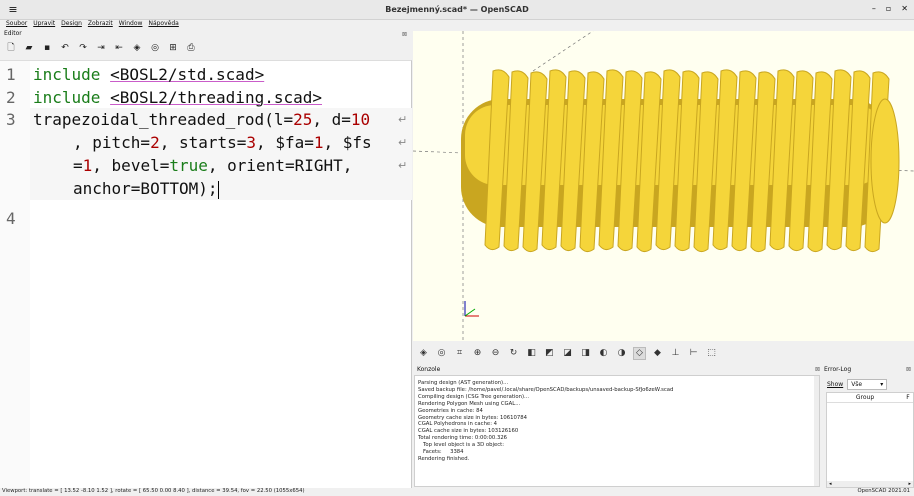  What do you see at coordinates (11, 97) in the screenshot?
I see `line-number: 2` at bounding box center [11, 97].